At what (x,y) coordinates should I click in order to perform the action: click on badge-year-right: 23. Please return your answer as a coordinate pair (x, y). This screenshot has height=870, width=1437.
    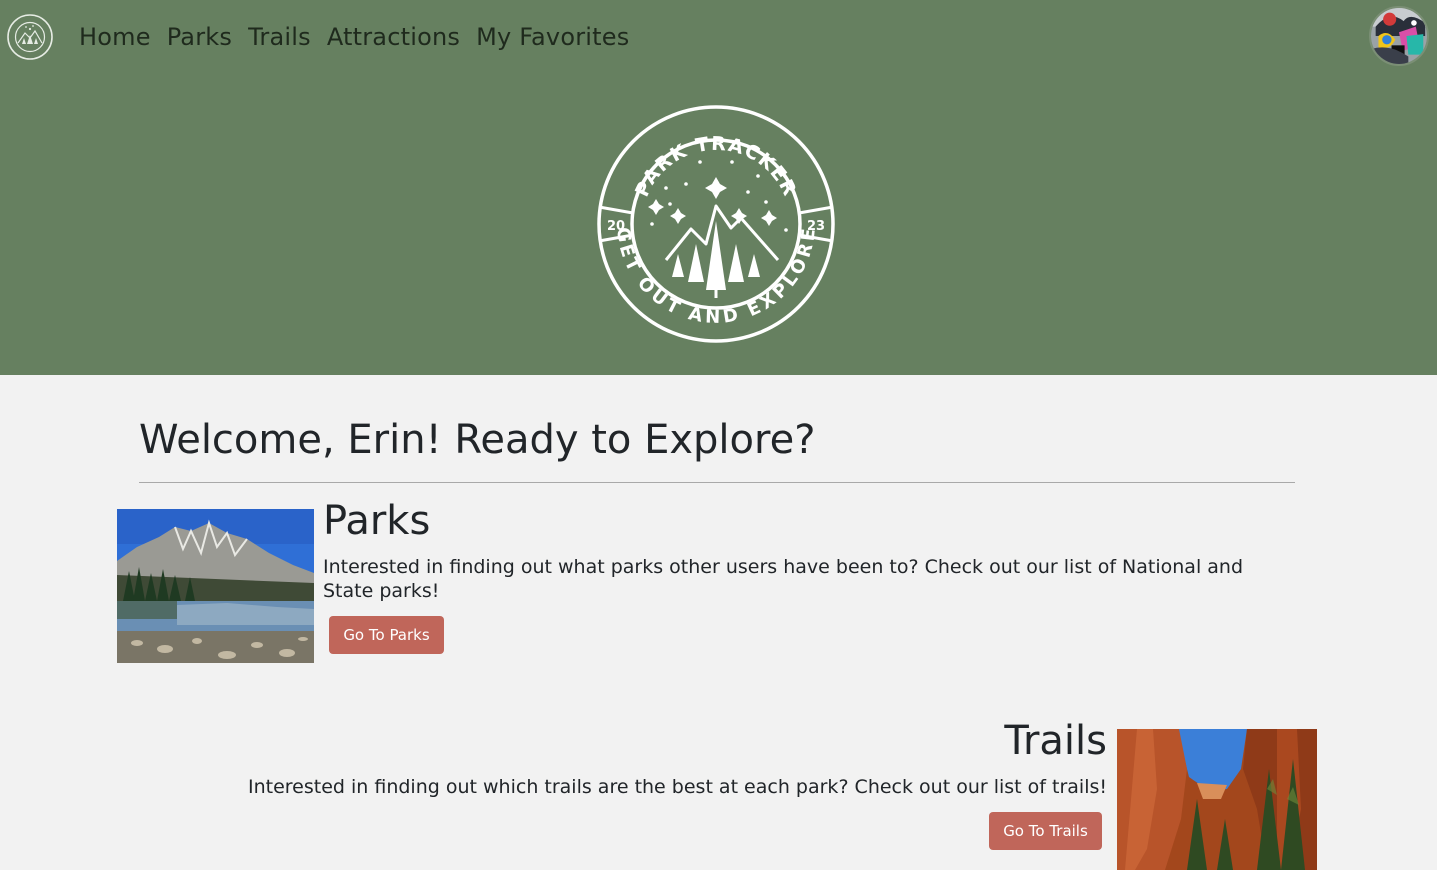
    Looking at the image, I should click on (816, 226).